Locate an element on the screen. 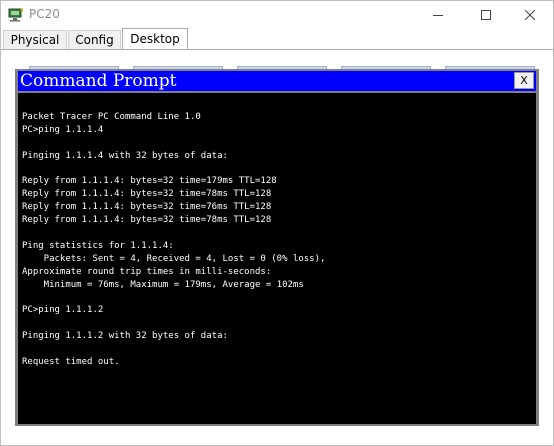 The height and width of the screenshot is (446, 554). terminal-line: PC>ping 1.1.1.4 is located at coordinates (63, 129).